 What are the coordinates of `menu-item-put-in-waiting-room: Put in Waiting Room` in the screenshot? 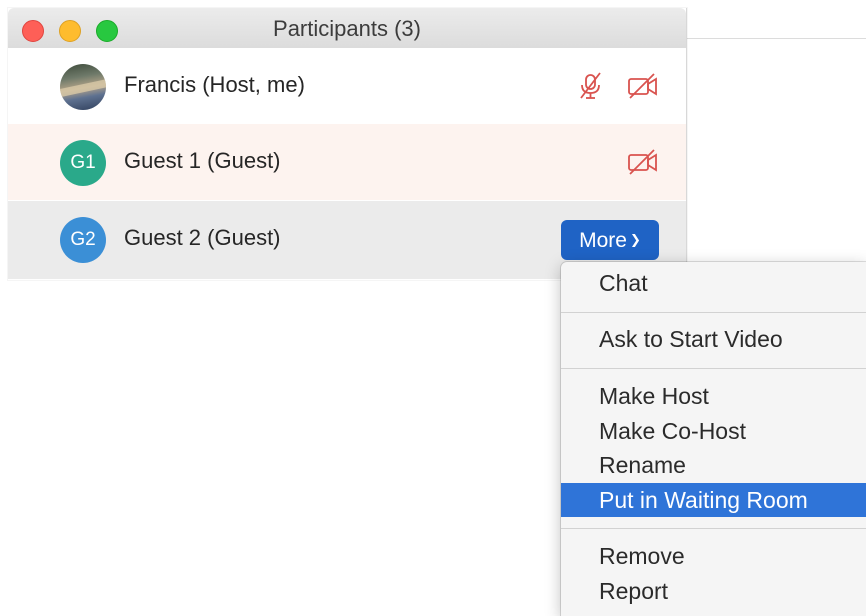 It's located at (713, 500).